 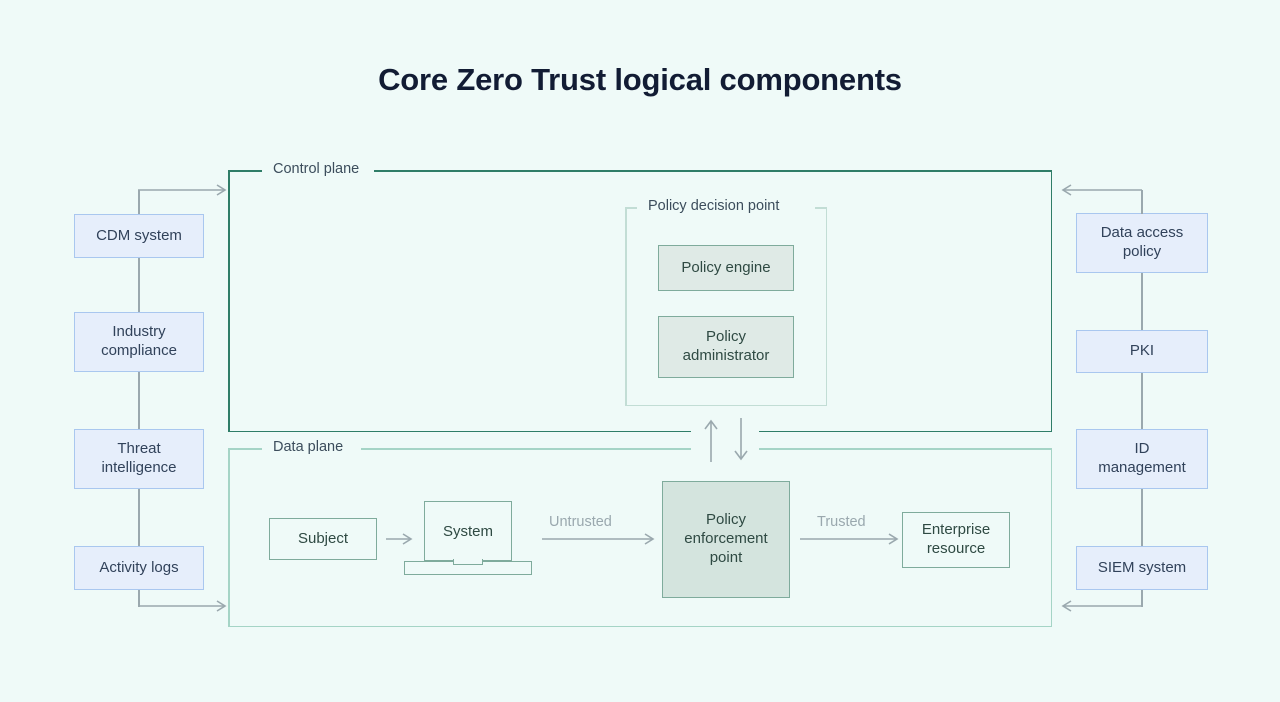 I want to click on policy-enforcement-point-label: Policy enforcement point, so click(x=726, y=538).